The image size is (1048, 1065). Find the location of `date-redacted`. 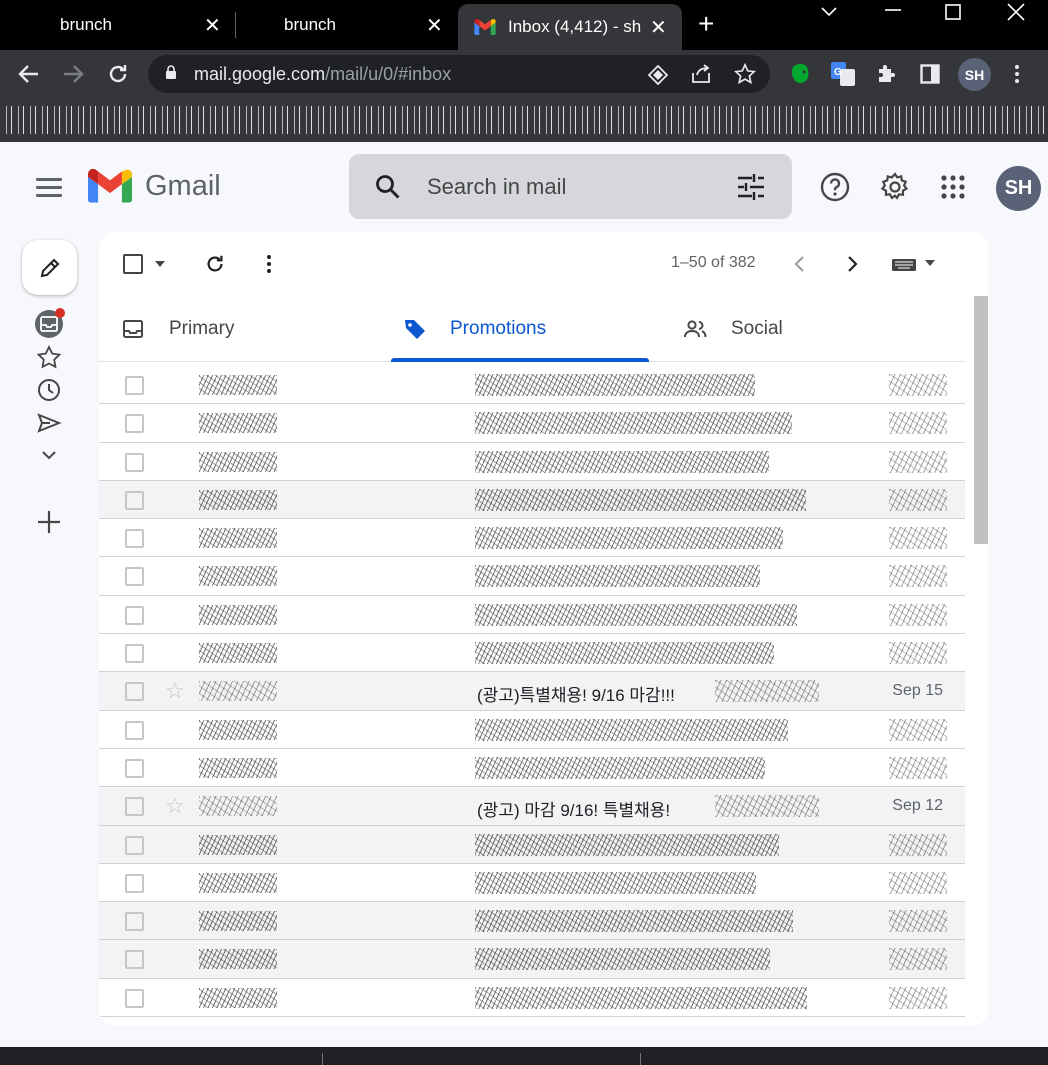

date-redacted is located at coordinates (918, 576).